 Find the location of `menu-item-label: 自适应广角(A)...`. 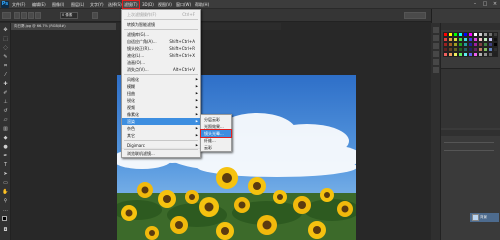

menu-item-label: 自适应广角(A)... is located at coordinates (142, 41).